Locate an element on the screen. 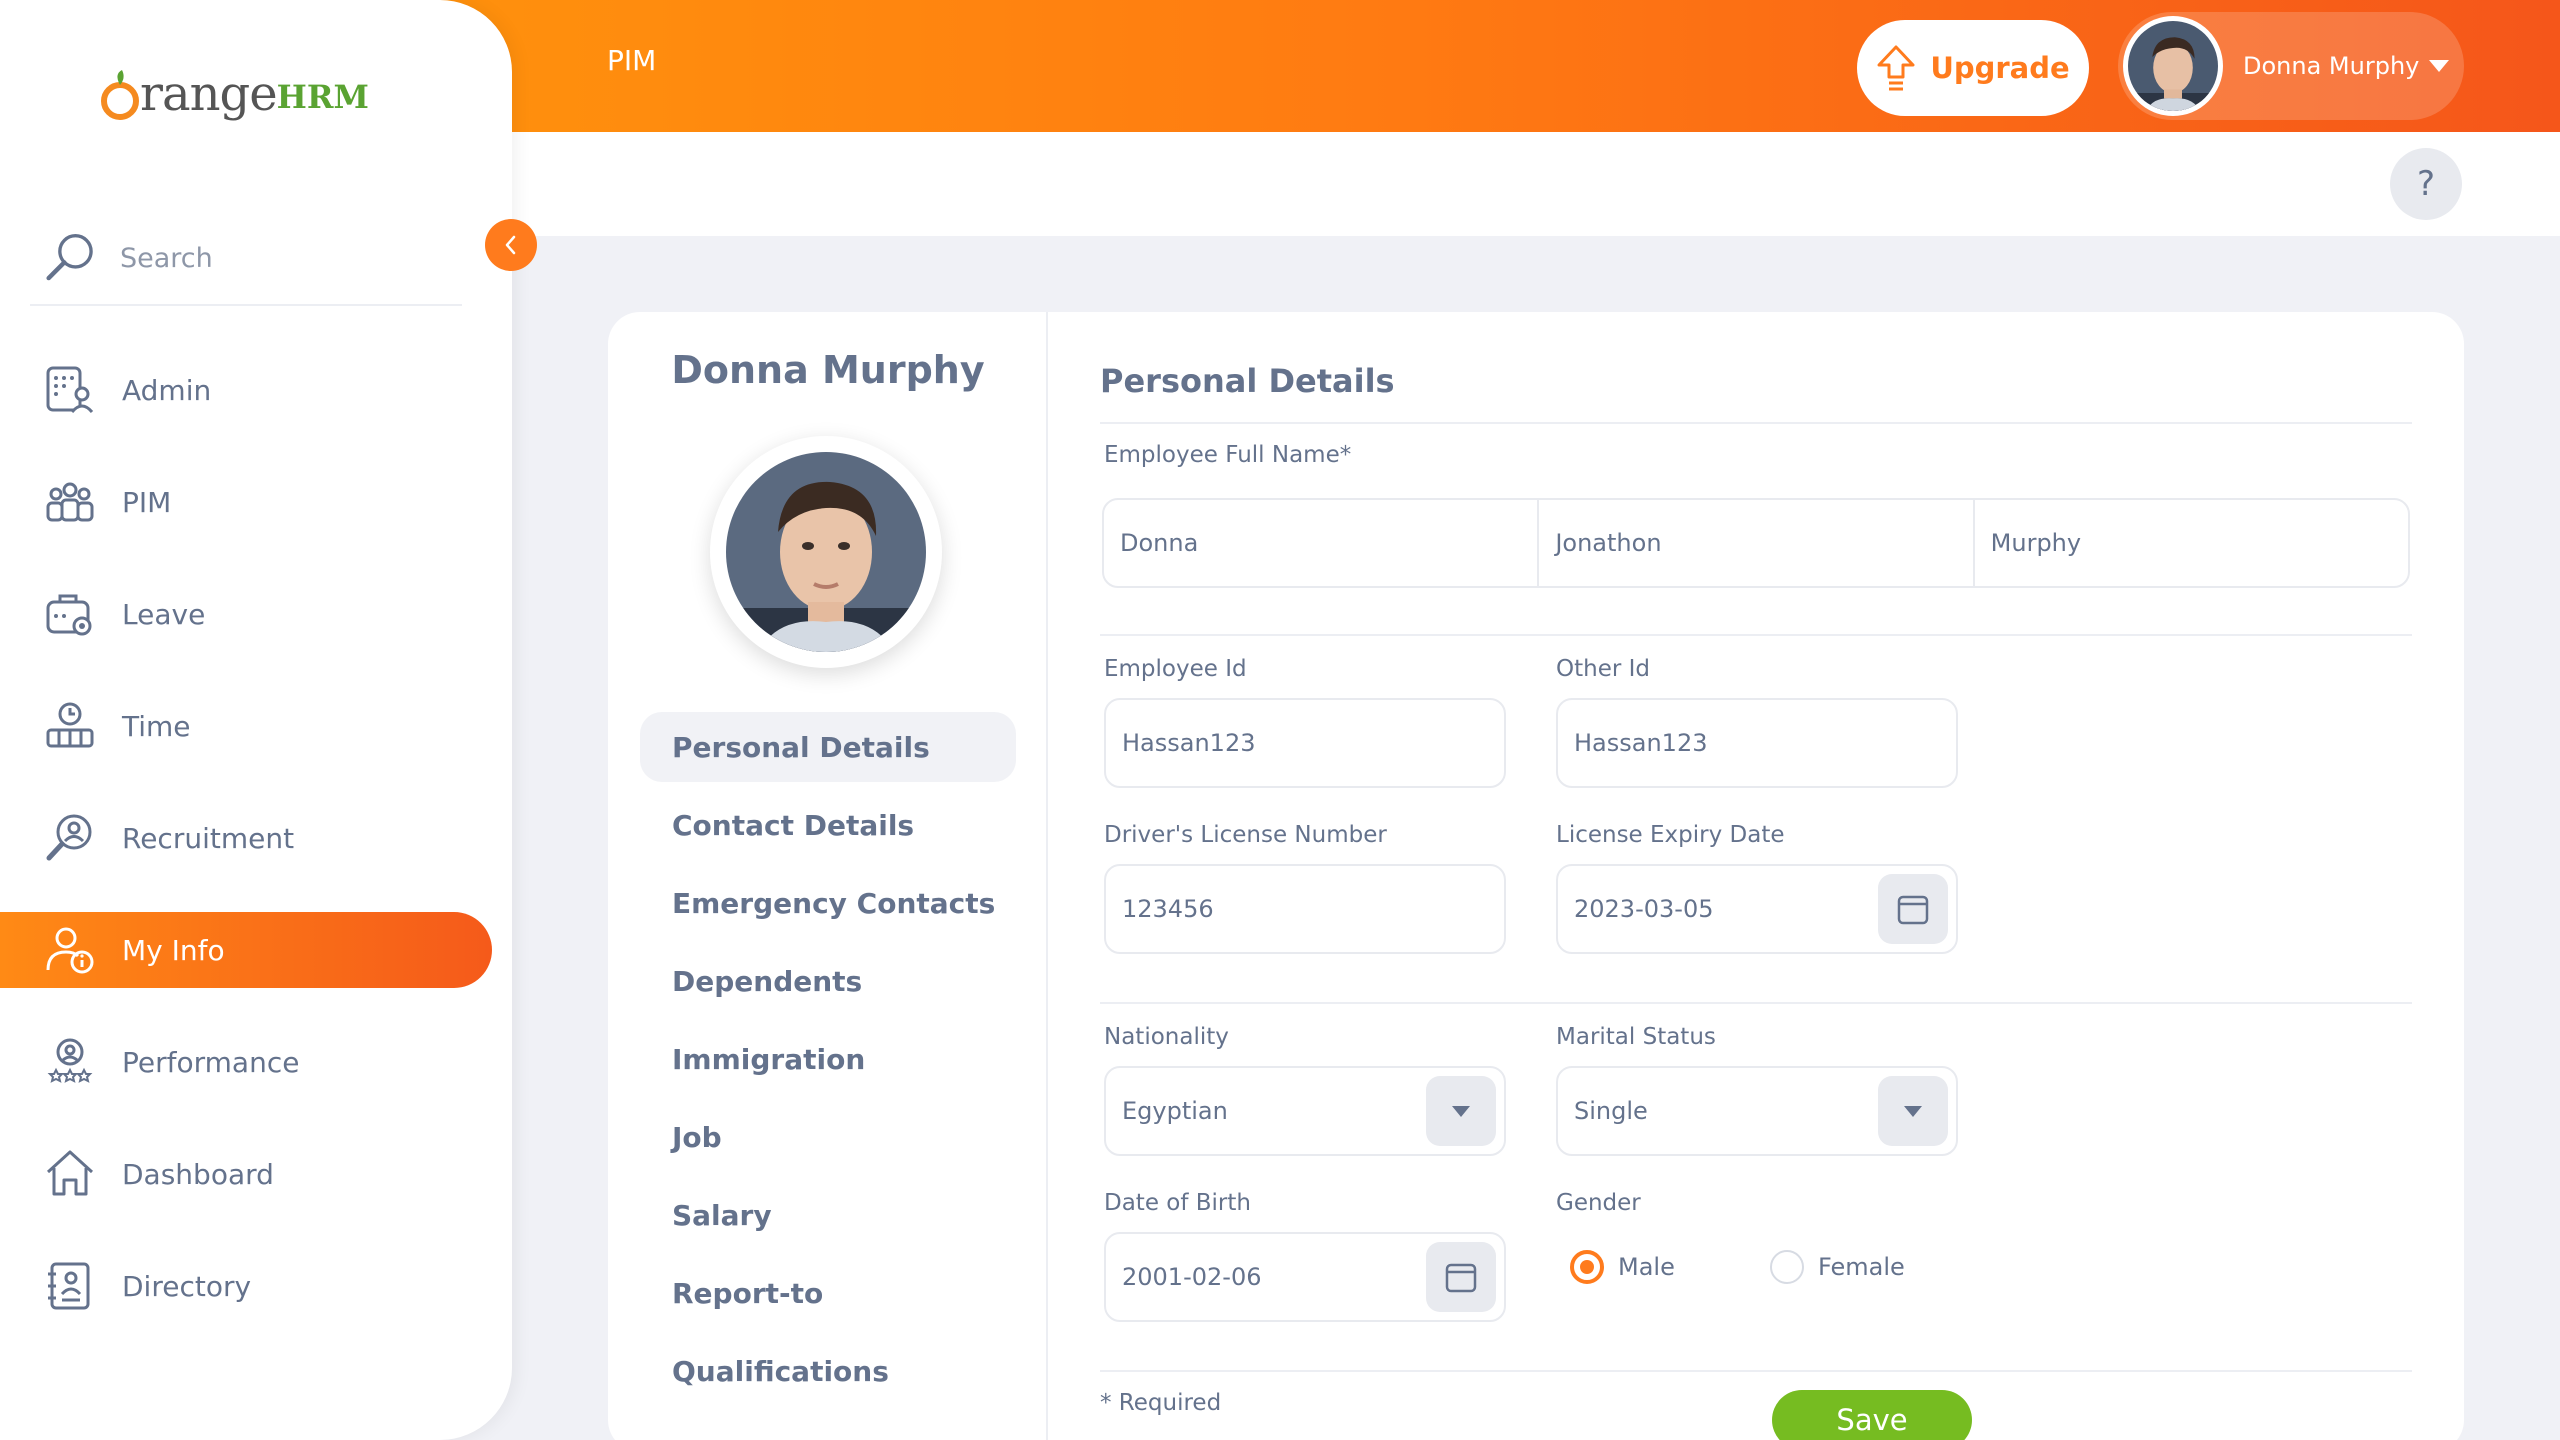  upgrade-label: Upgrade is located at coordinates (2000, 68).